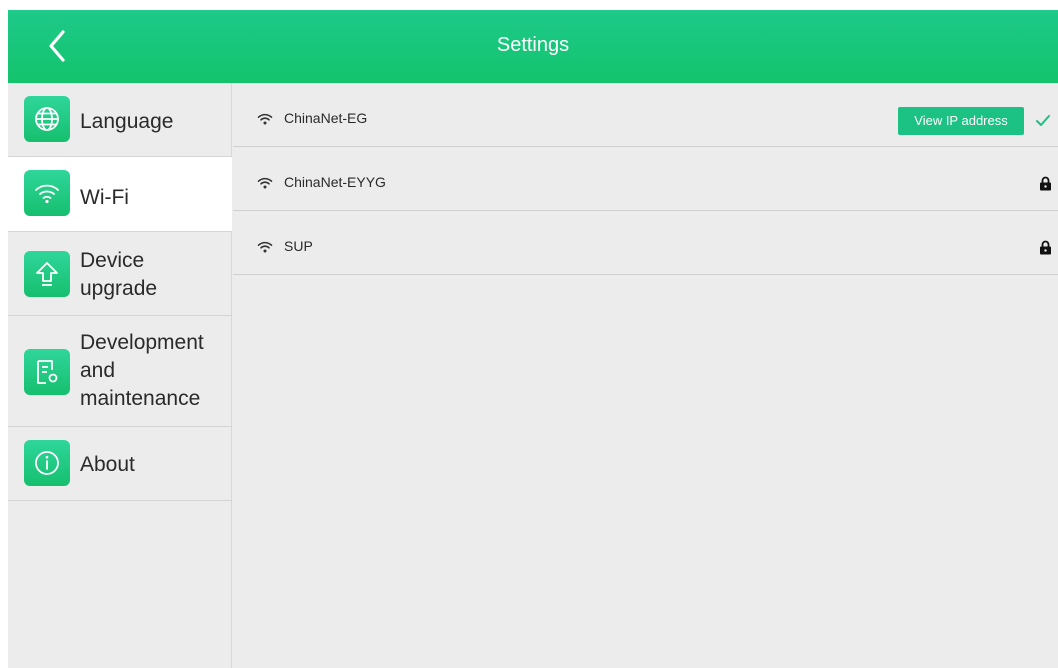 The width and height of the screenshot is (1058, 668). I want to click on sidebar-item-label: Device upgrade, so click(119, 274).